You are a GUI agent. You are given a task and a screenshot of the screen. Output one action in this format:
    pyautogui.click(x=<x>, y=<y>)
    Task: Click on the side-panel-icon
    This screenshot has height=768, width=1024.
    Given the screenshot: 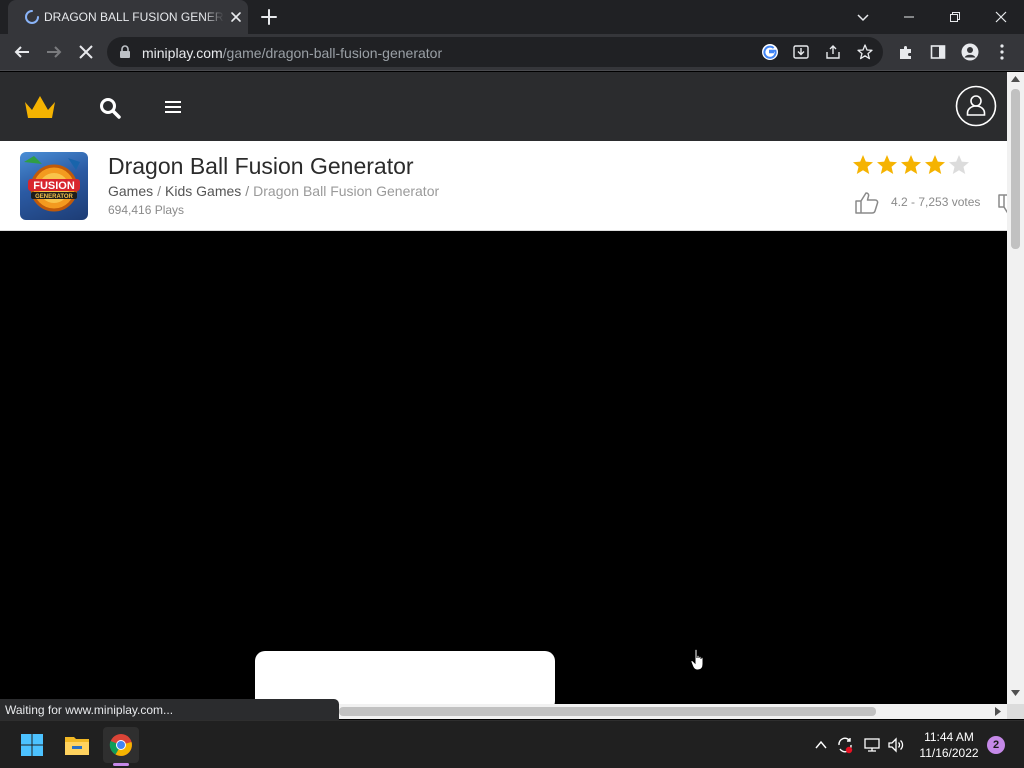 What is the action you would take?
    pyautogui.click(x=938, y=52)
    